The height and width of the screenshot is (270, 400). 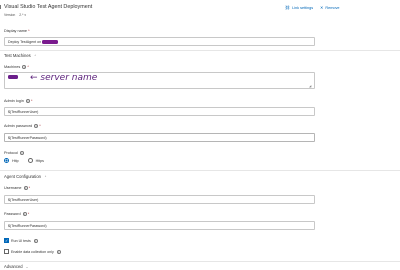 What do you see at coordinates (159, 111) in the screenshot?
I see `admin-login-field: $(TestRunnerUser)` at bounding box center [159, 111].